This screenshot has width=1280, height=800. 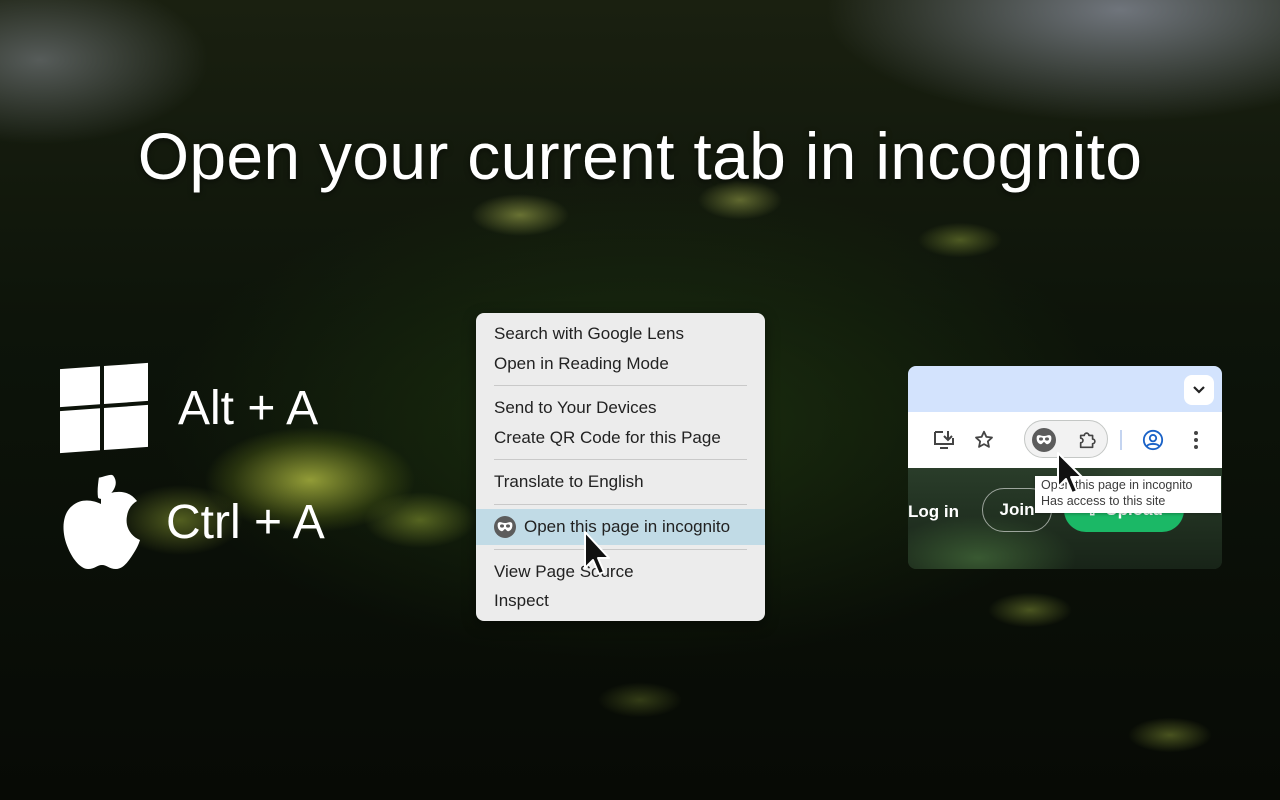 I want to click on mac-shortcut: Ctrl + A, so click(x=192, y=522).